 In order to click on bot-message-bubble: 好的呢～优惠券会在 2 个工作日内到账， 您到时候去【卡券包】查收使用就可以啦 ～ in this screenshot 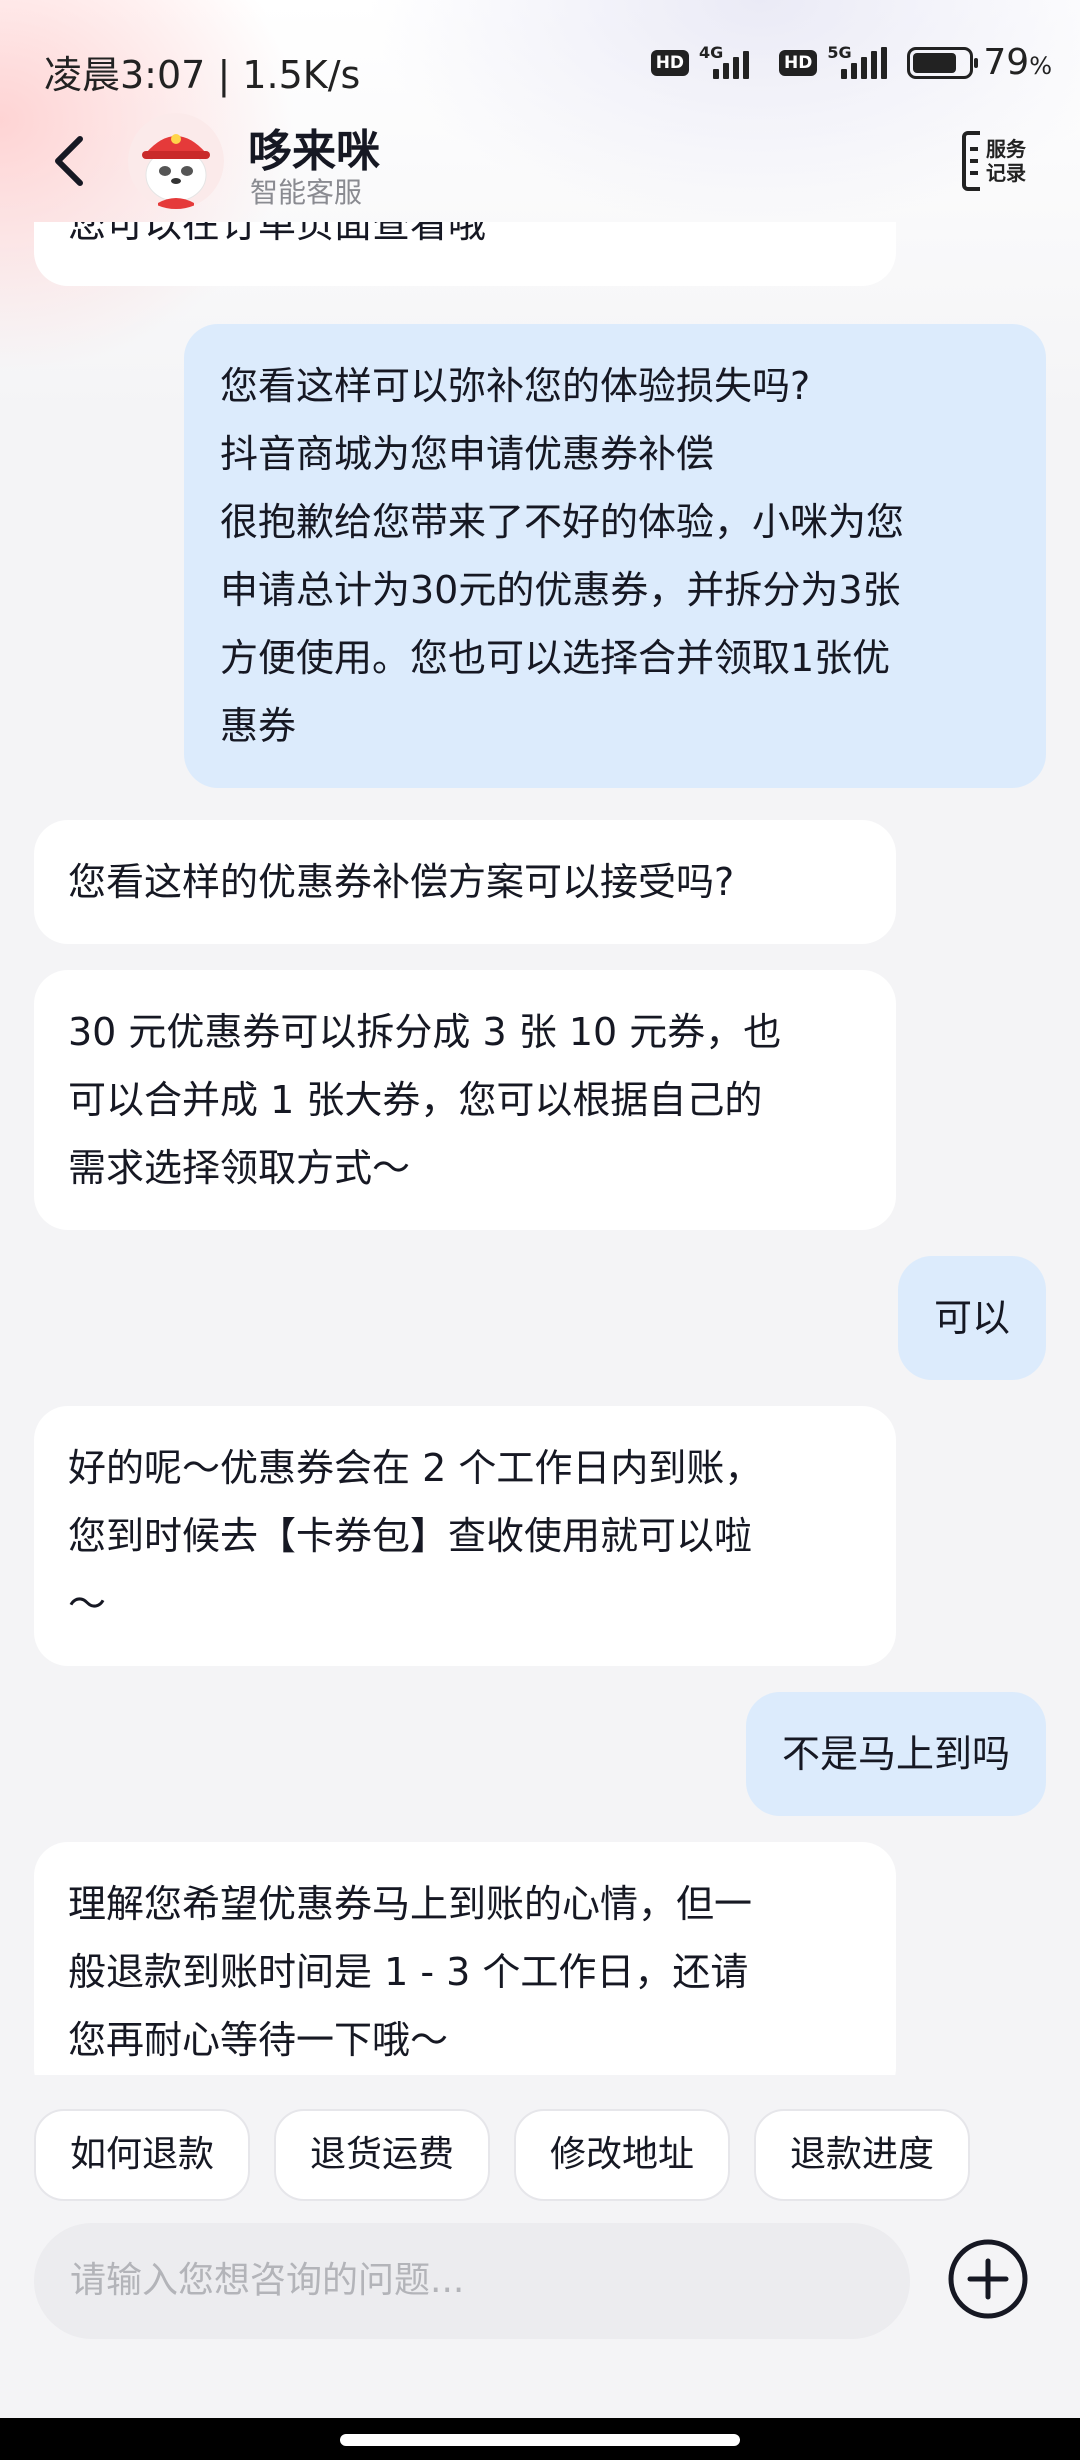, I will do `click(465, 1536)`.